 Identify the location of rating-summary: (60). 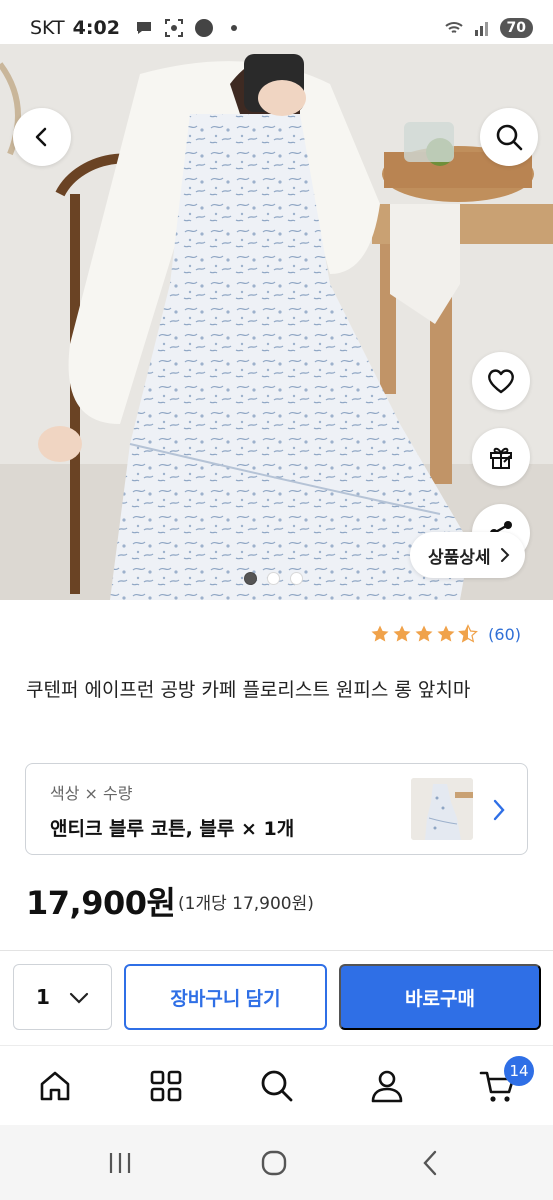
(445, 634).